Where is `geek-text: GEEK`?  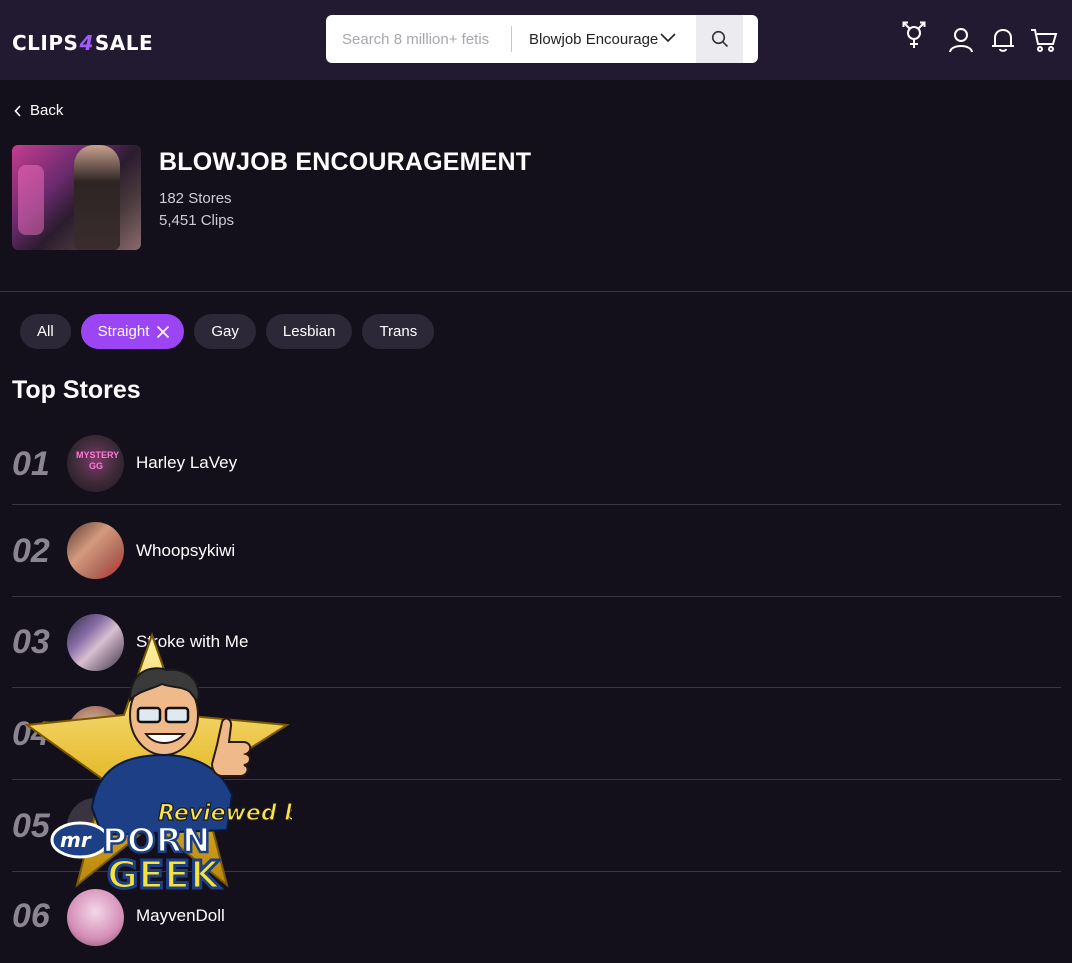 geek-text: GEEK is located at coordinates (164, 875).